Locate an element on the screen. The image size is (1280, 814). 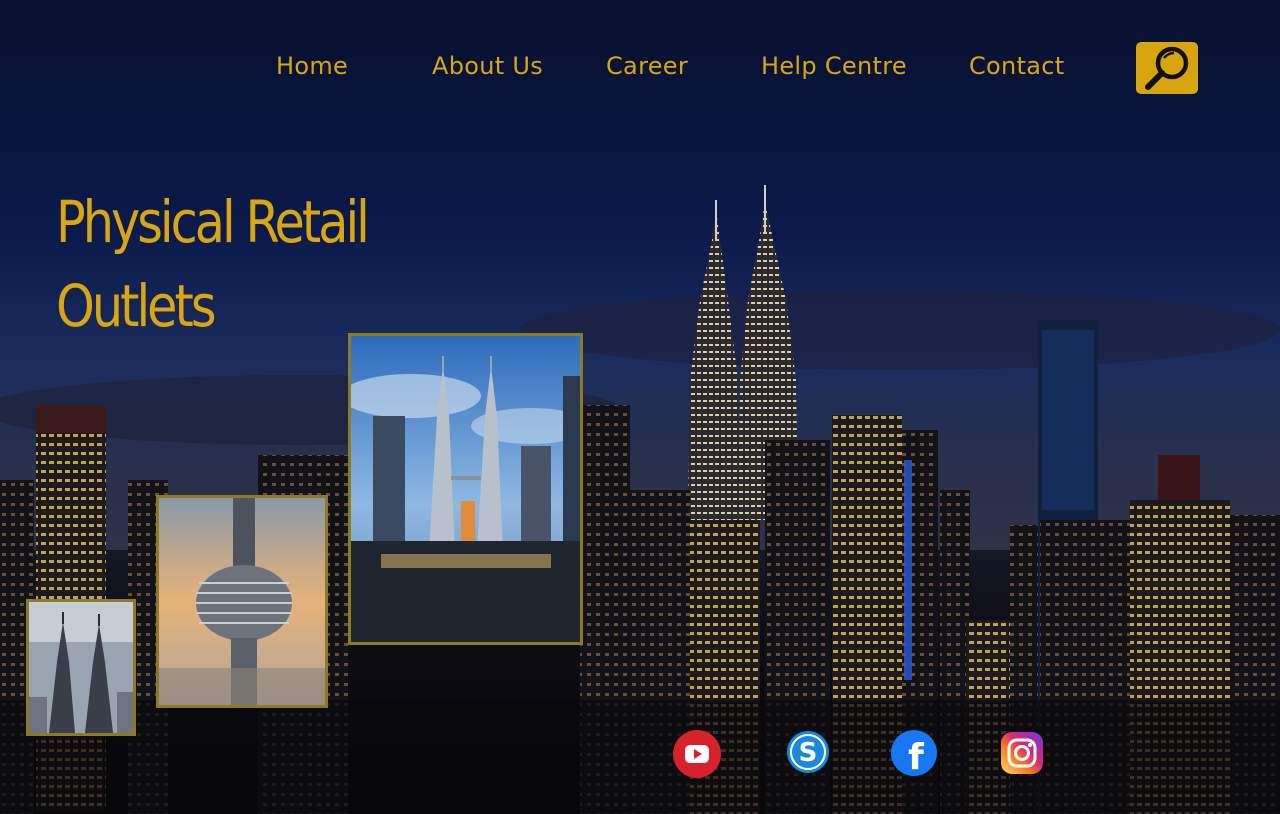
svg-text: S is located at coordinates (808, 753).